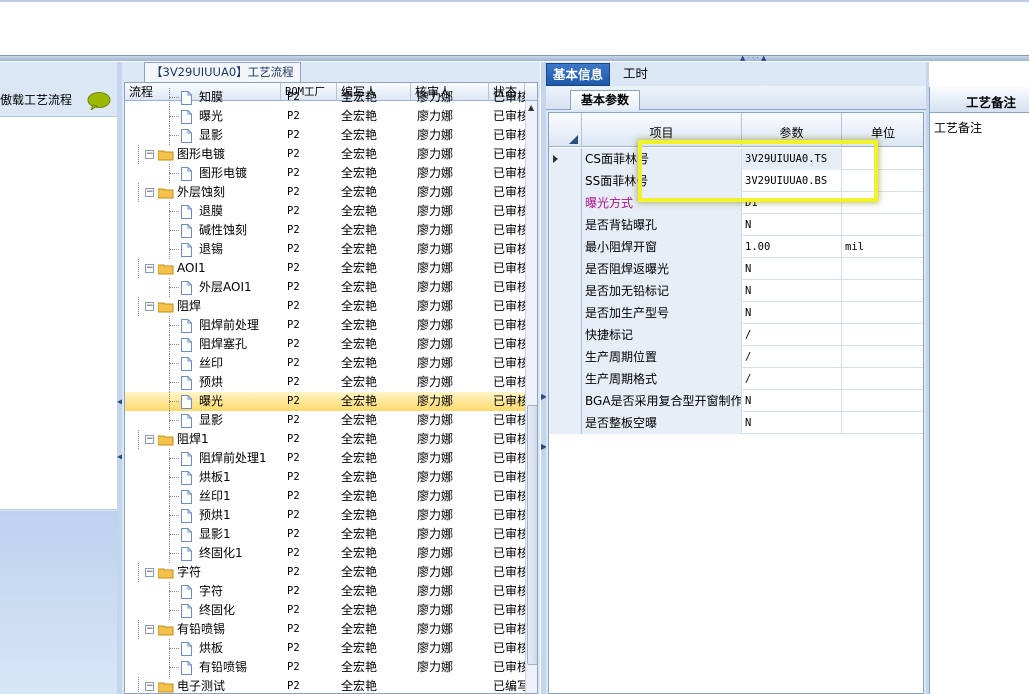 The height and width of the screenshot is (694, 1029). Describe the element at coordinates (736, 291) in the screenshot. I see `param-row: 是否加无铅标记 N` at that location.